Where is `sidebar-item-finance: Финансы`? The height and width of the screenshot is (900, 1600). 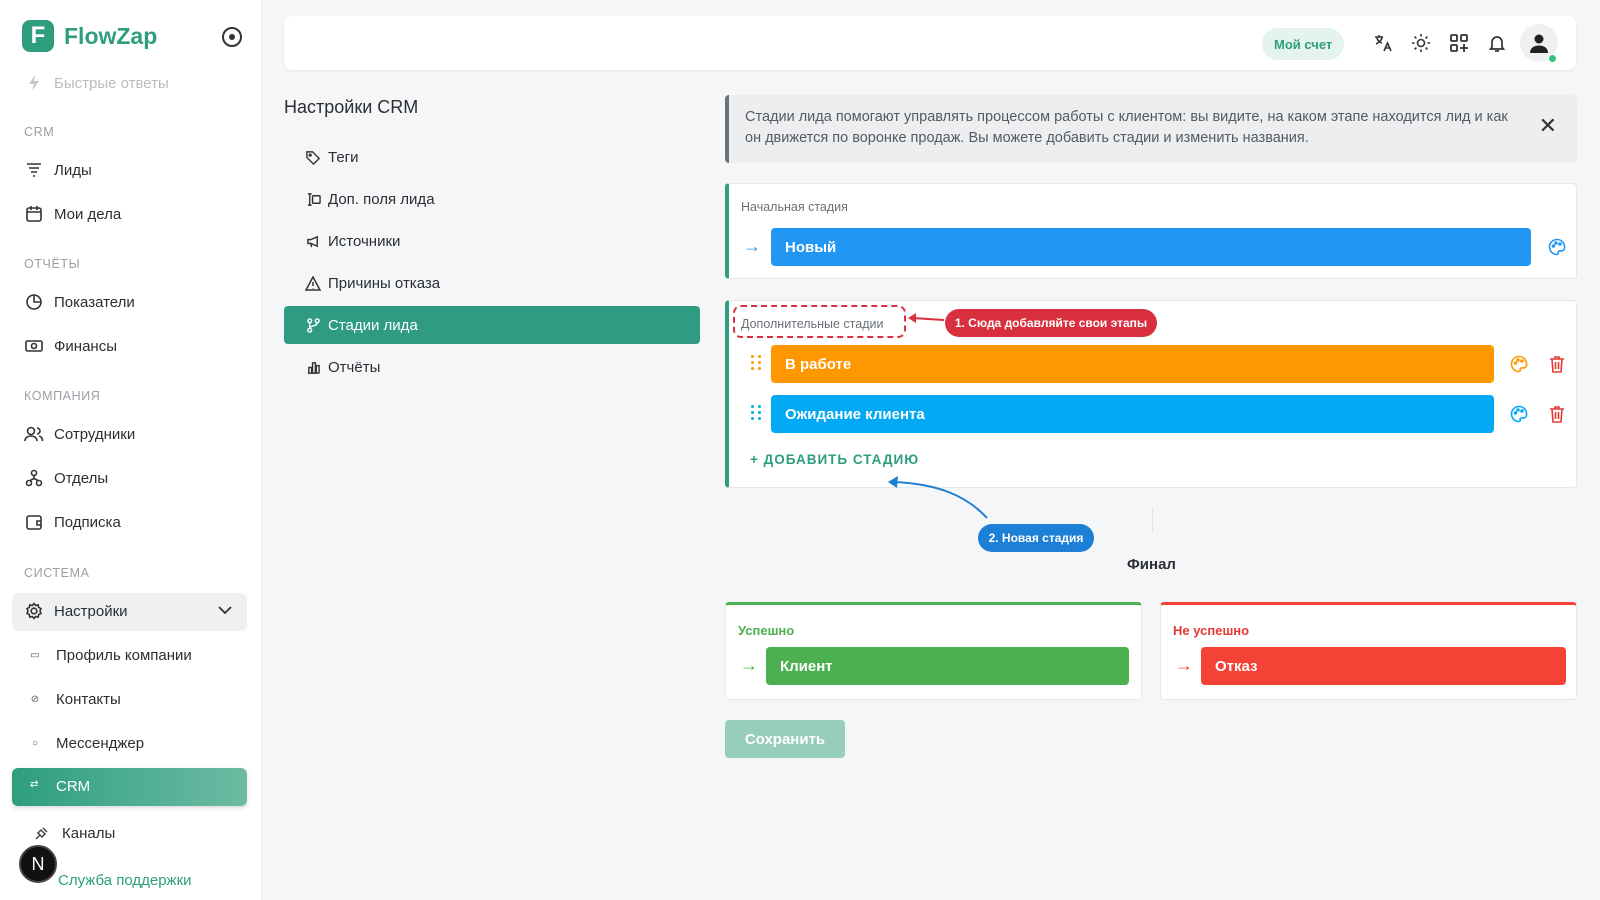
sidebar-item-finance: Финансы is located at coordinates (70, 346).